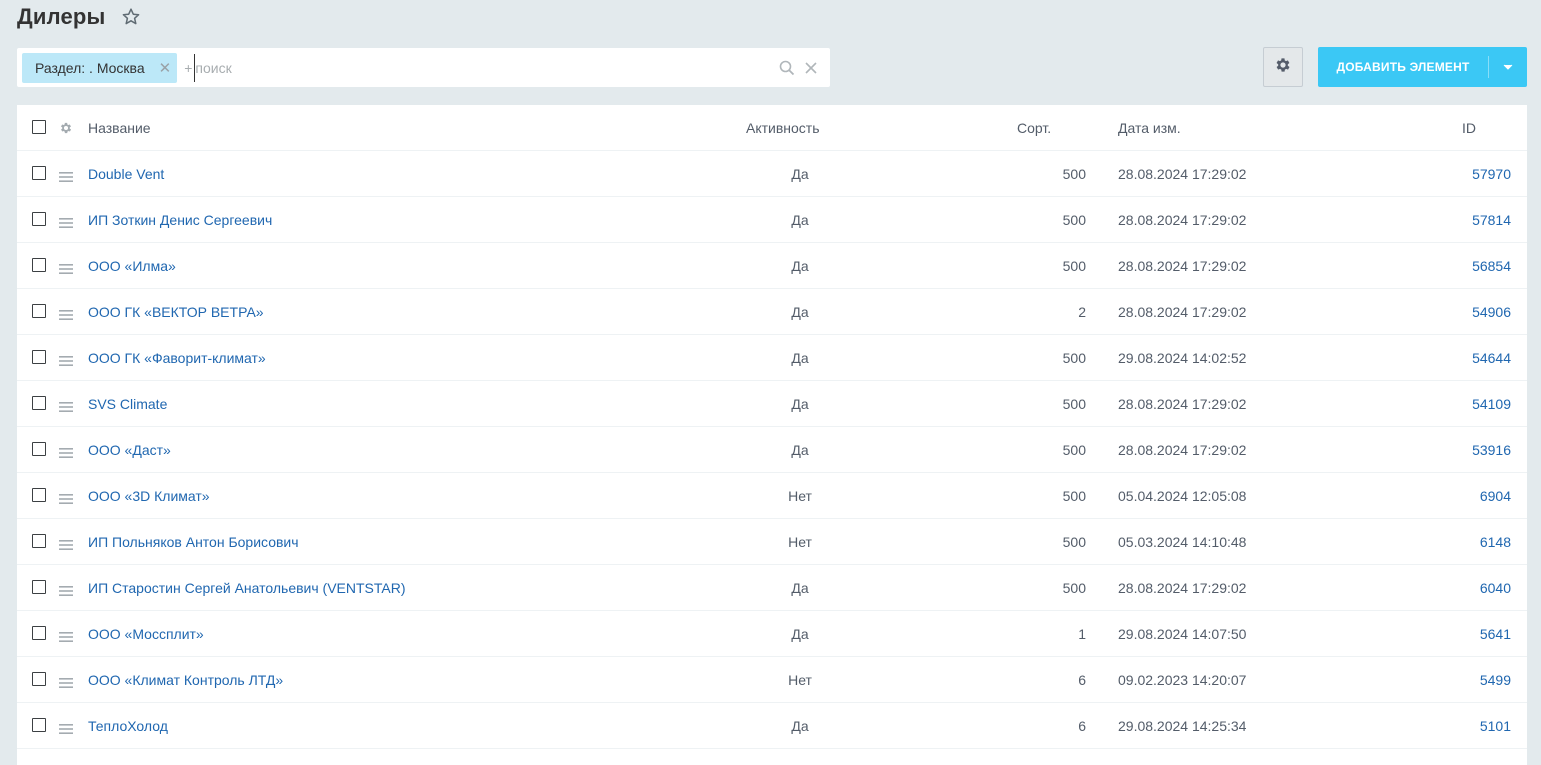 The image size is (1541, 765). What do you see at coordinates (39, 127) in the screenshot?
I see `select-all-checkbox` at bounding box center [39, 127].